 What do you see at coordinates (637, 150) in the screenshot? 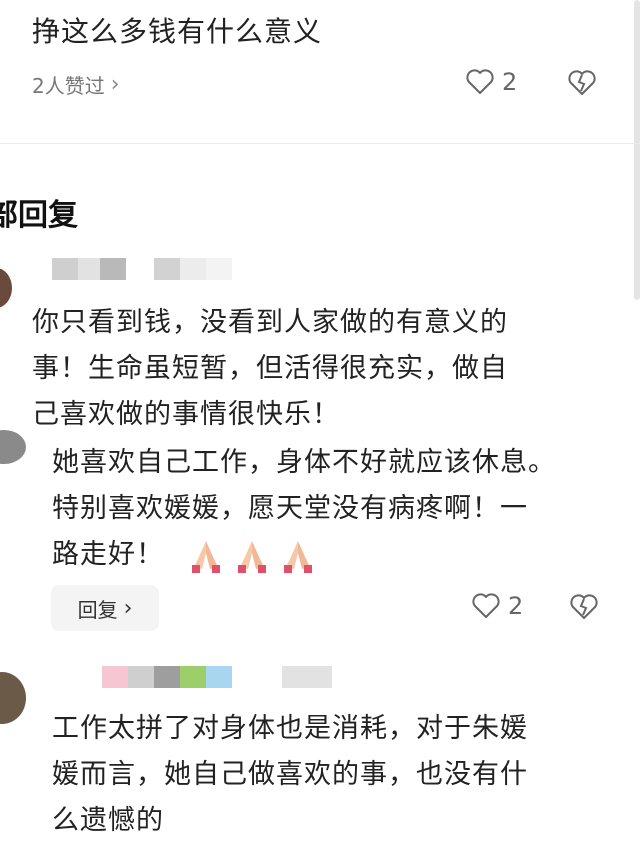
I see `scrollbar` at bounding box center [637, 150].